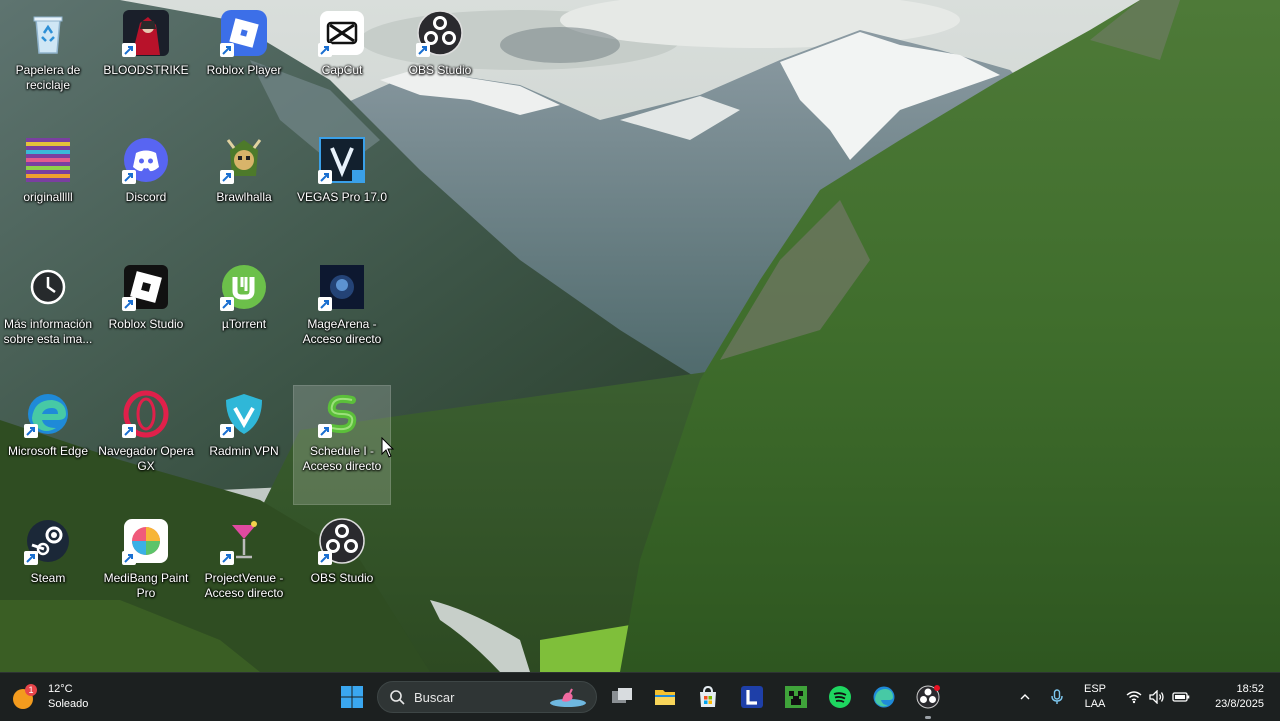  Describe the element at coordinates (48, 287) in the screenshot. I see `info-camera-icon` at that location.